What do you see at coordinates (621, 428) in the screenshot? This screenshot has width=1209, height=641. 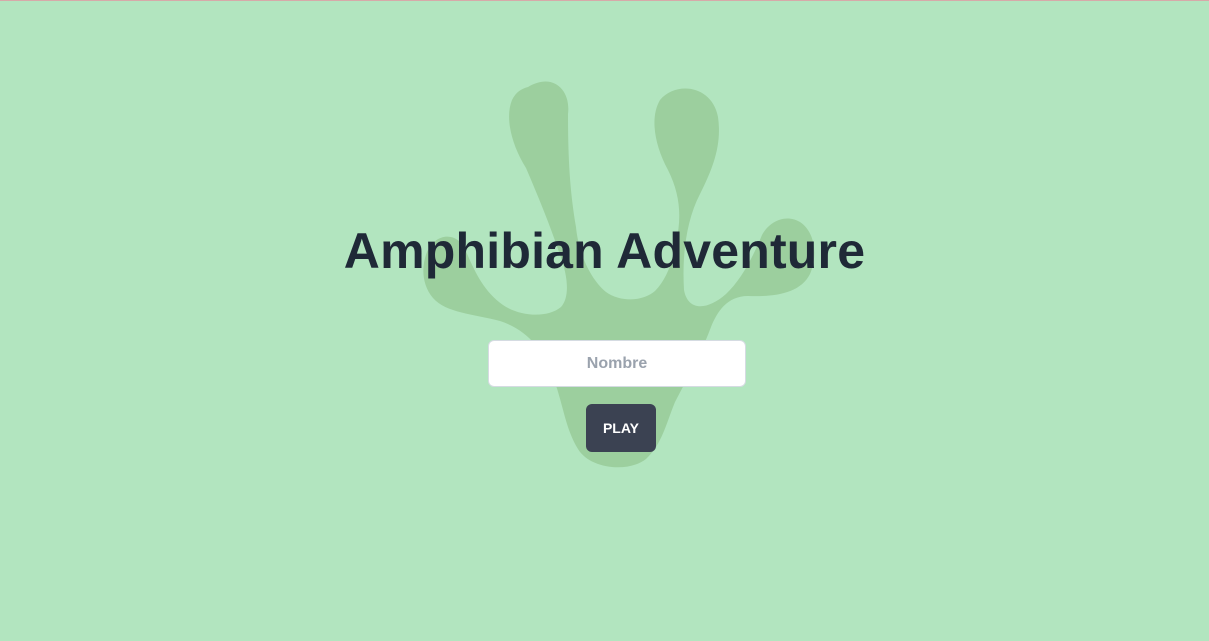 I see `play-button: PLAY` at bounding box center [621, 428].